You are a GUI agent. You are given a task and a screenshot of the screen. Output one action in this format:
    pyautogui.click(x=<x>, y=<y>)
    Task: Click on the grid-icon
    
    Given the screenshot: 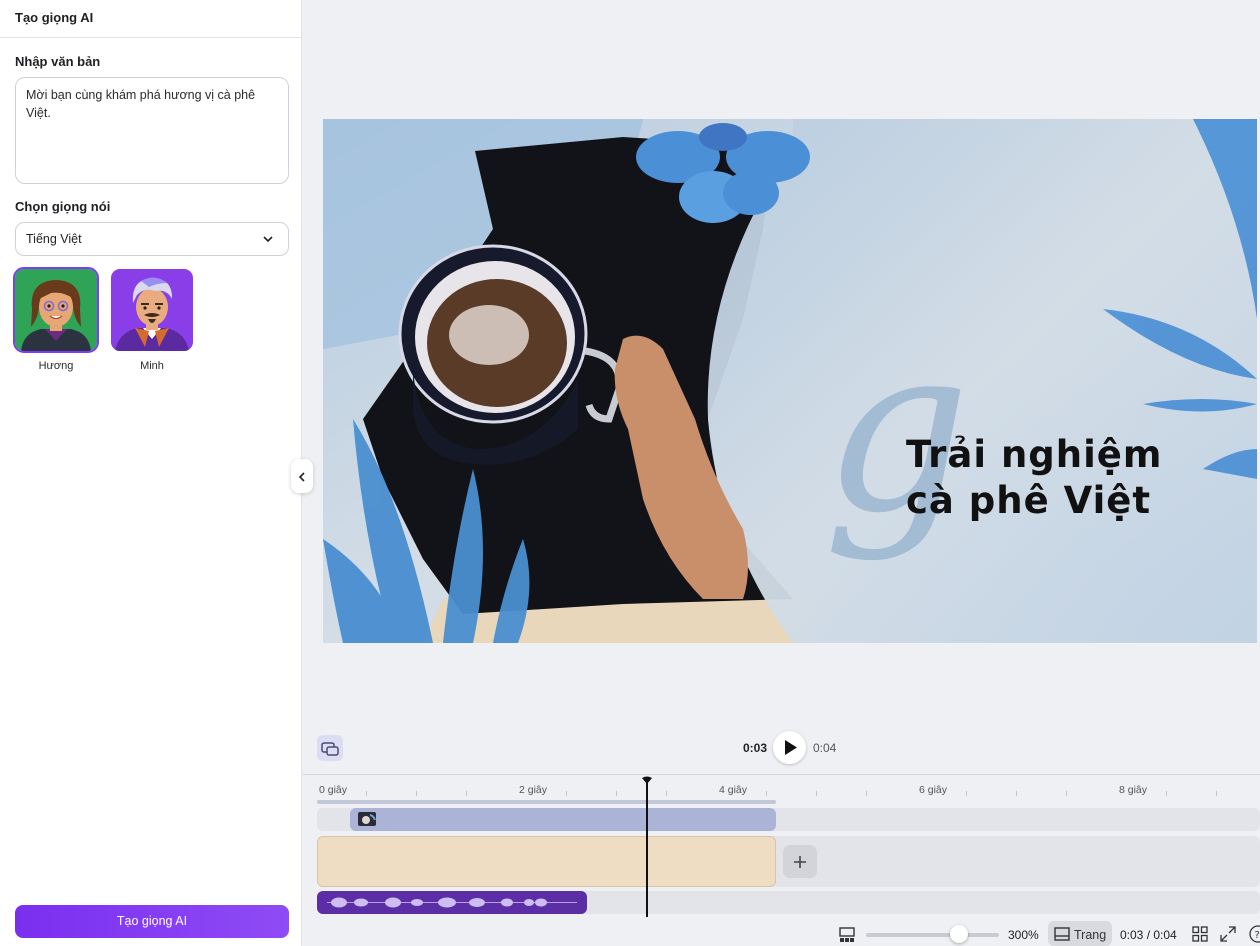 What is the action you would take?
    pyautogui.click(x=1200, y=934)
    